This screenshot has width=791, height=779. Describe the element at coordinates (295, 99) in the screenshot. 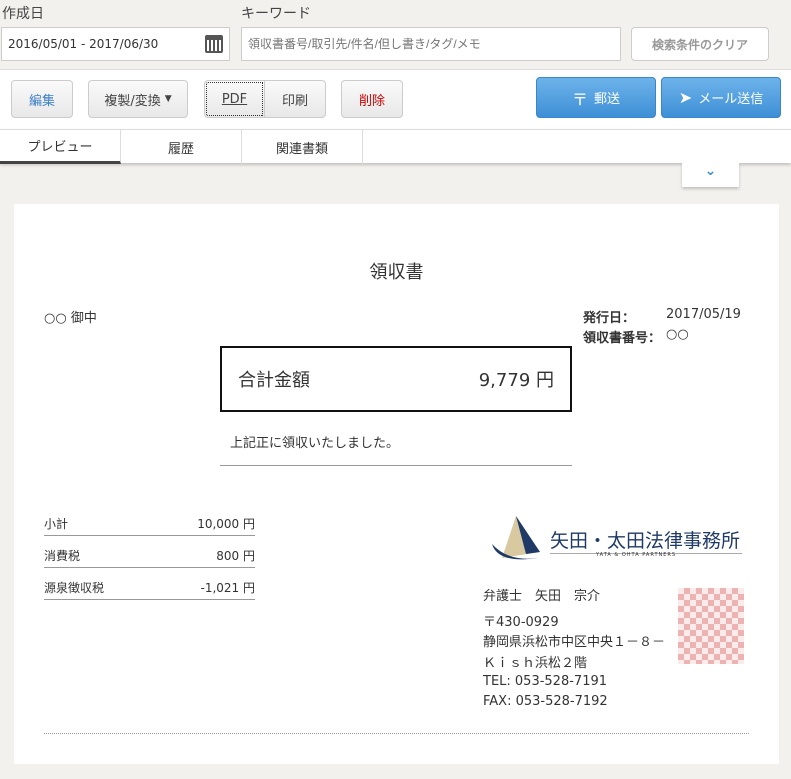

I see `print-button: 印刷` at that location.